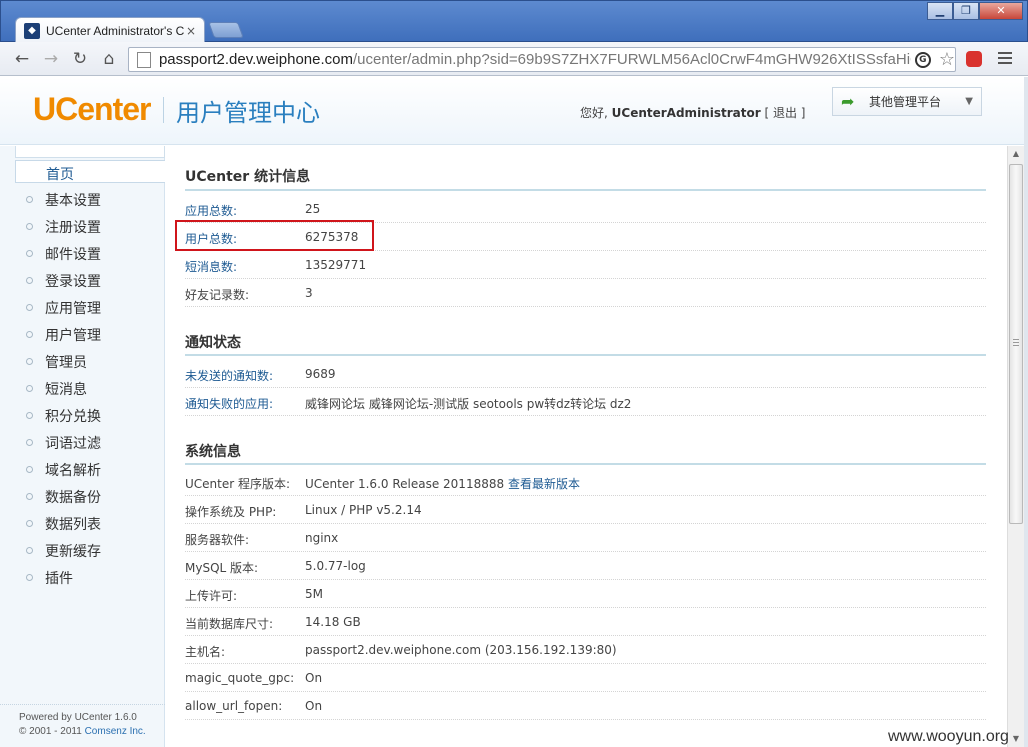 Image resolution: width=1028 pixels, height=747 pixels. Describe the element at coordinates (66, 362) in the screenshot. I see `sidebar-item-label: 管理员` at that location.